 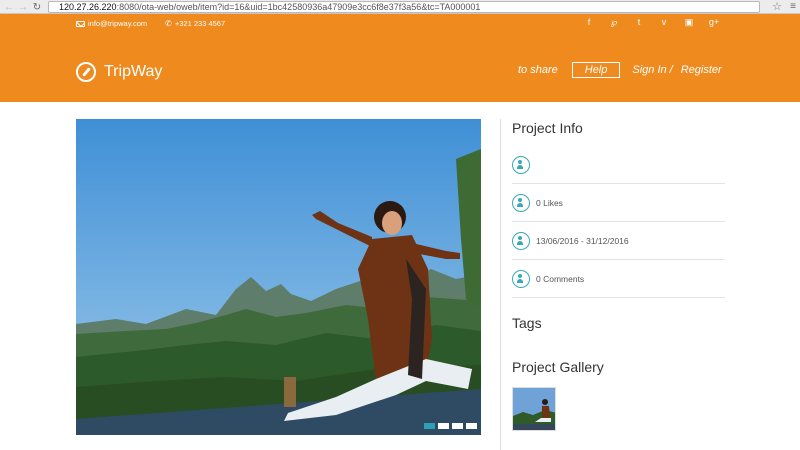 What do you see at coordinates (527, 323) in the screenshot?
I see `tags-title: Tags` at bounding box center [527, 323].